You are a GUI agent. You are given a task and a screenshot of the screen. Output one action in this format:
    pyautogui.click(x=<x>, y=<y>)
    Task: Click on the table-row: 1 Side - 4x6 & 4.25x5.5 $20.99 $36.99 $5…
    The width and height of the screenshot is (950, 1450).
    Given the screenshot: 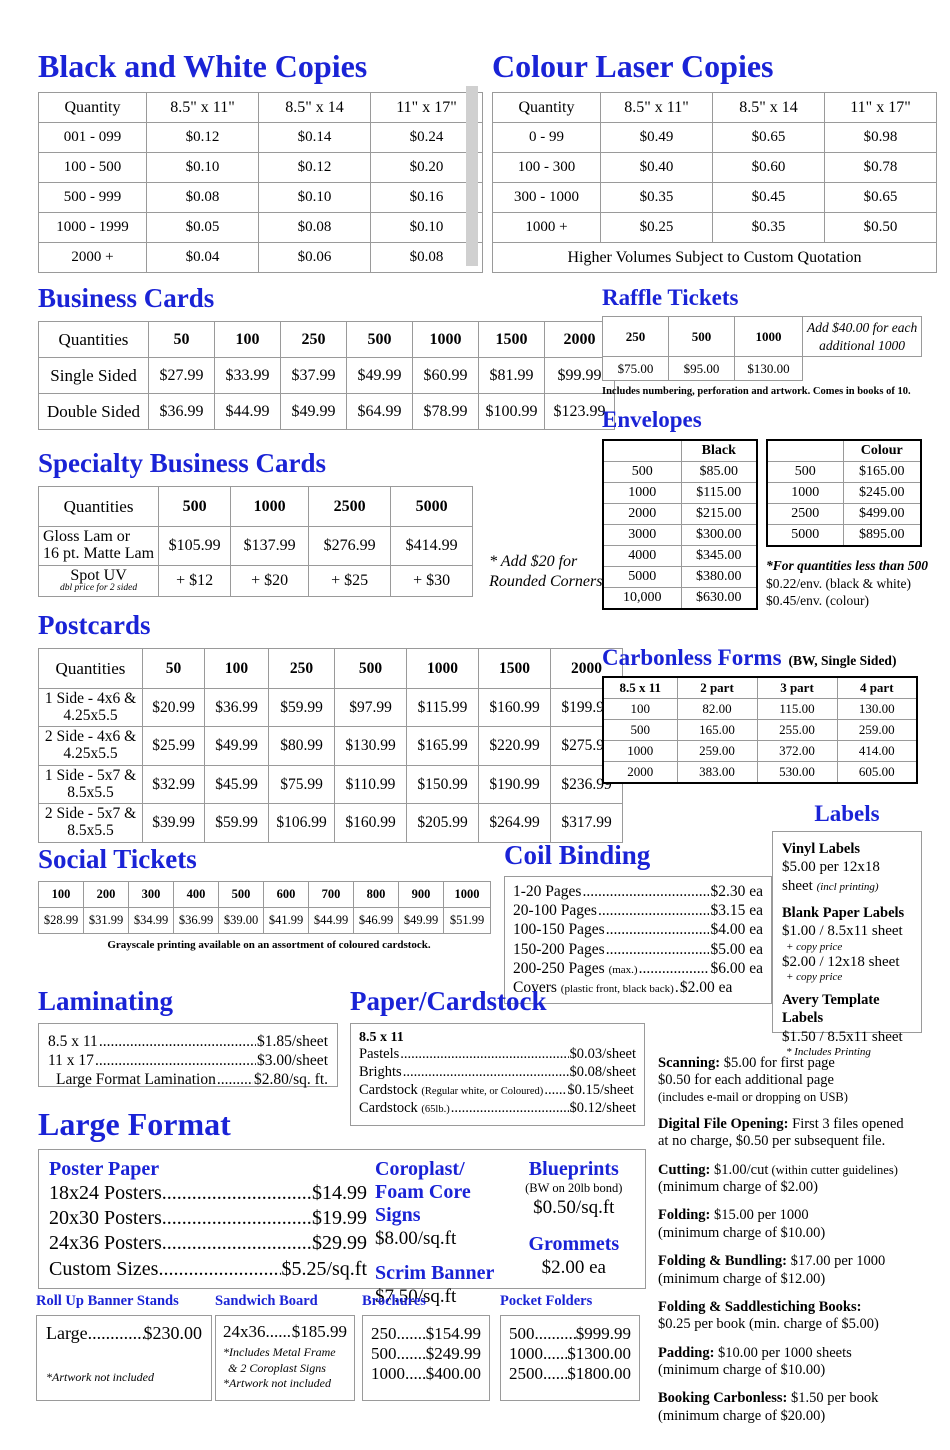 What is the action you would take?
    pyautogui.click(x=330, y=707)
    